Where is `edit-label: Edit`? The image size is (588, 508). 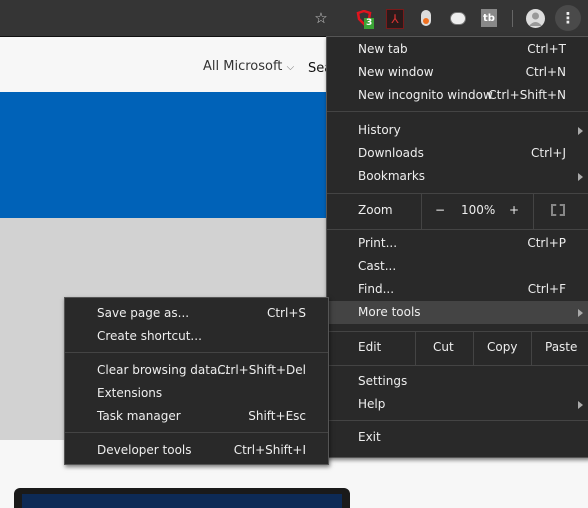 edit-label: Edit is located at coordinates (370, 347).